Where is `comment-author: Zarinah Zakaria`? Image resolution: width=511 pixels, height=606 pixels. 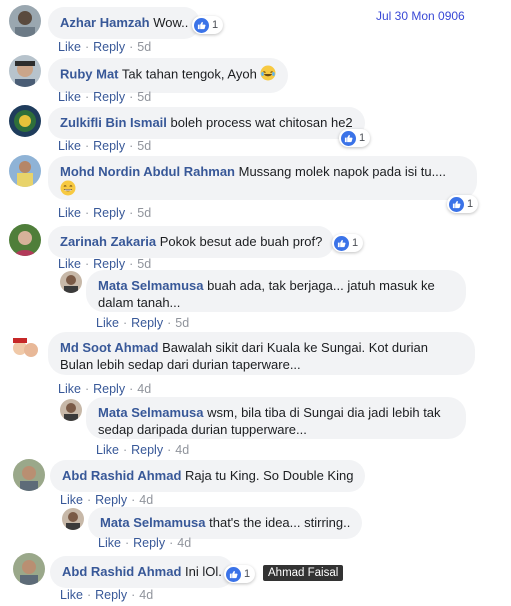 comment-author: Zarinah Zakaria is located at coordinates (108, 241).